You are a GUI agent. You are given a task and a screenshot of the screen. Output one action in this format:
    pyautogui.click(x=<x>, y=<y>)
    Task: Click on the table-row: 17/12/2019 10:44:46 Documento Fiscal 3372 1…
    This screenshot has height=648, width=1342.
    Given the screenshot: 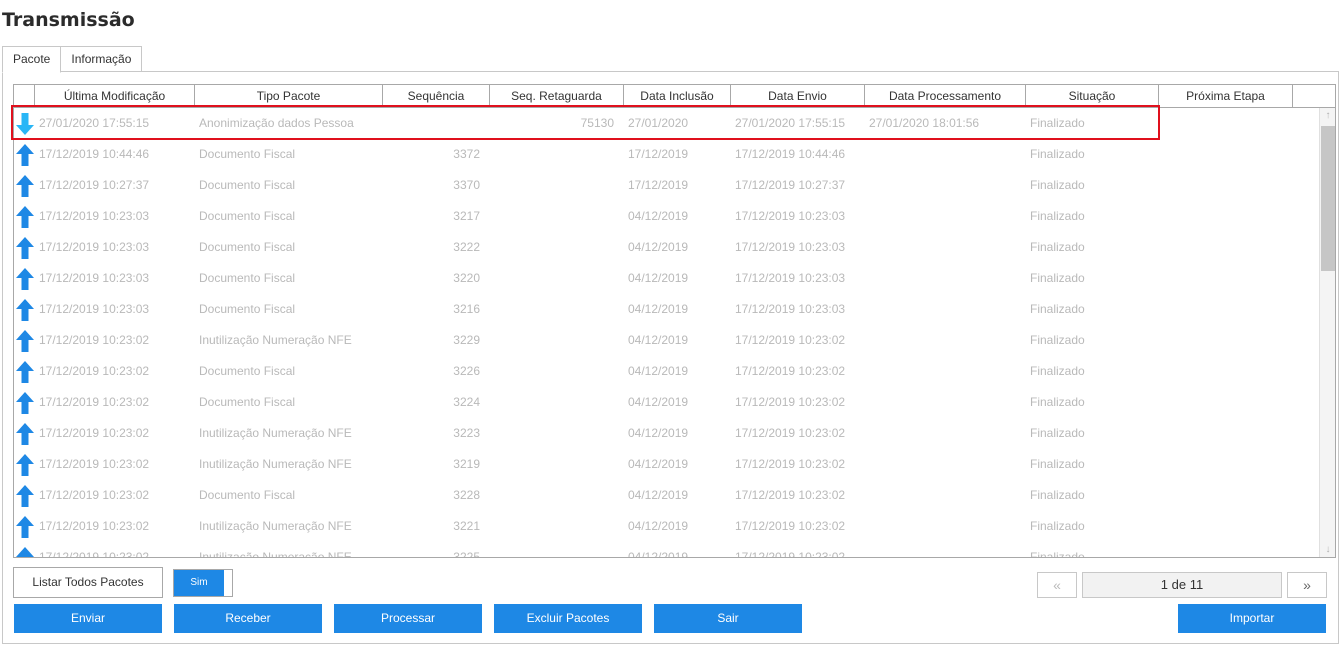 What is the action you would take?
    pyautogui.click(x=666, y=154)
    